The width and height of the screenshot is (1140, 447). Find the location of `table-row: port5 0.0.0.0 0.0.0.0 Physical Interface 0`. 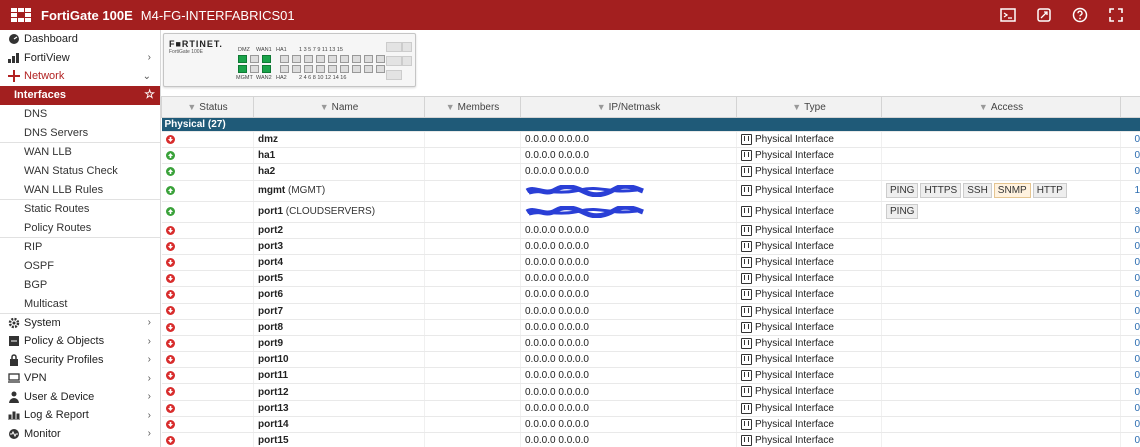

table-row: port5 0.0.0.0 0.0.0.0 Physical Interface 0 is located at coordinates (650, 279).